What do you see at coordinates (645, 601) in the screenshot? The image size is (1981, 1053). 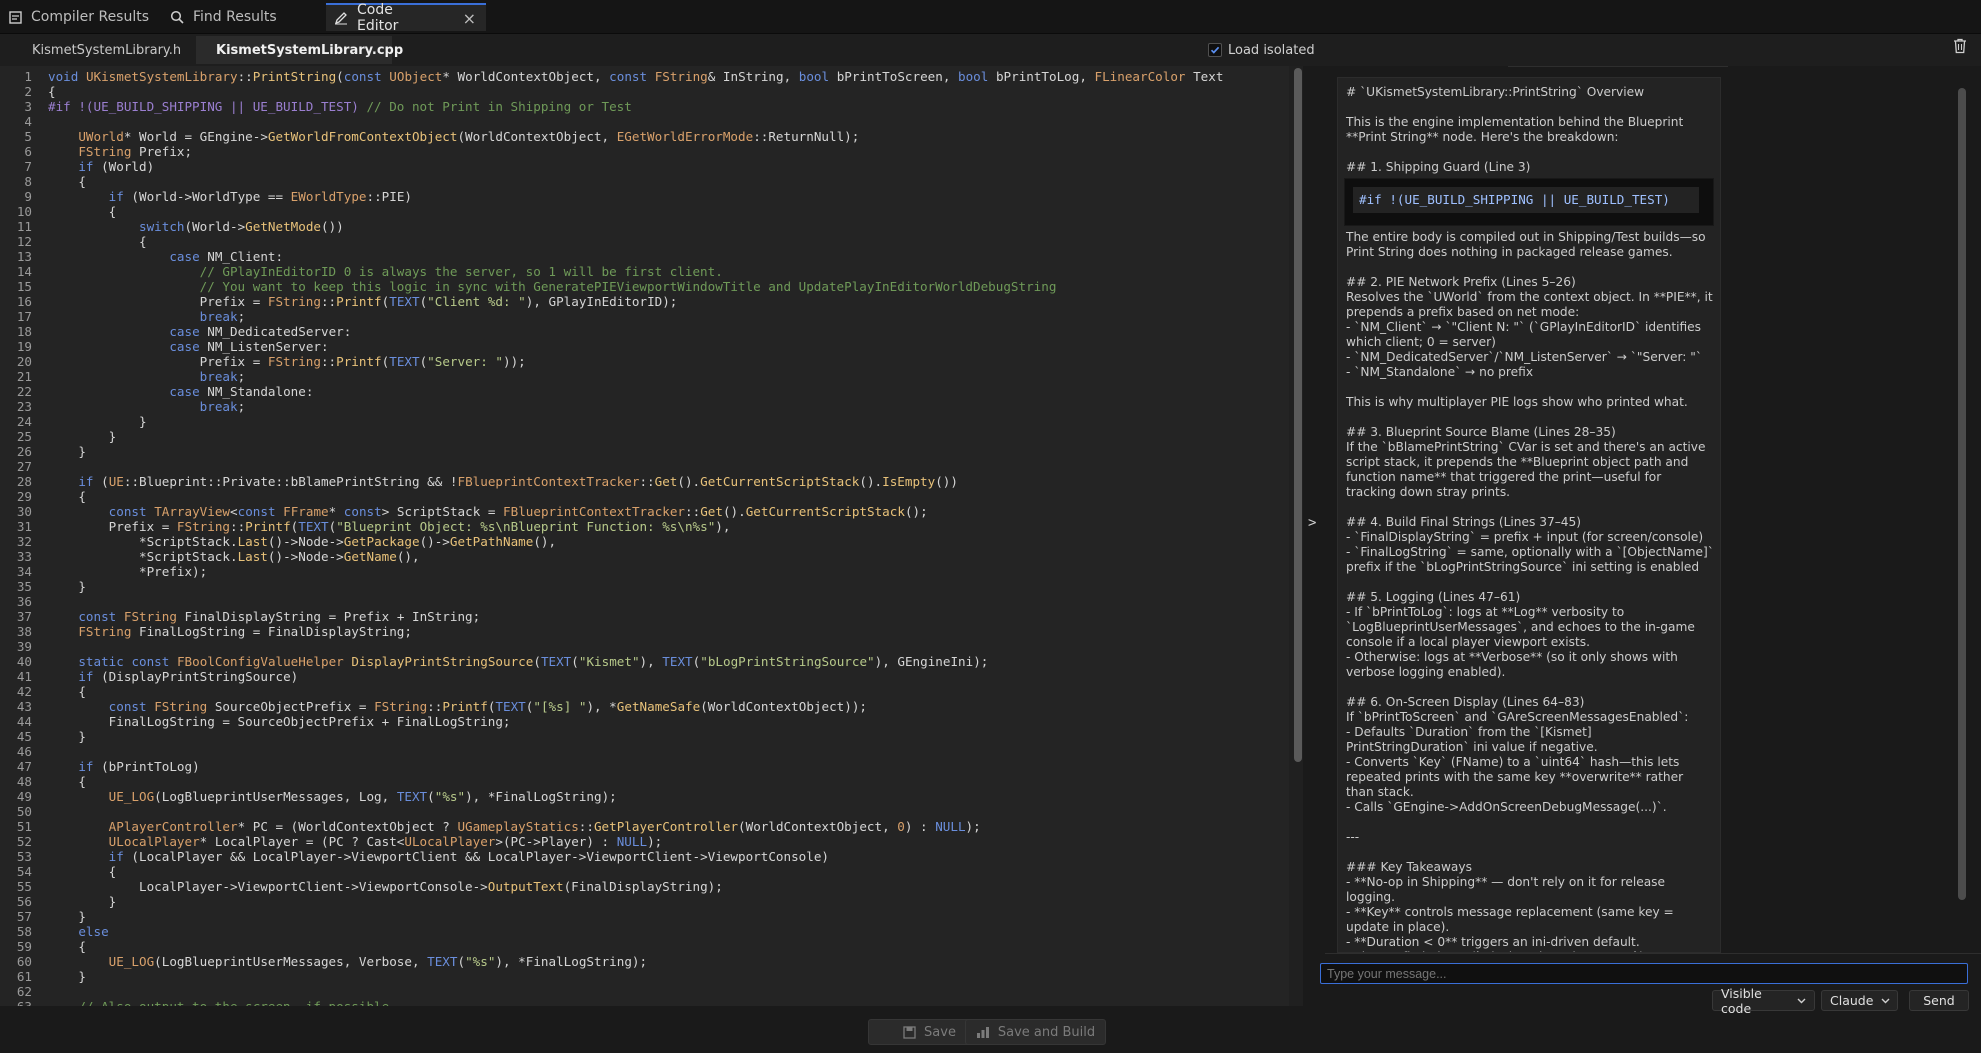 I see `code-line: 36` at bounding box center [645, 601].